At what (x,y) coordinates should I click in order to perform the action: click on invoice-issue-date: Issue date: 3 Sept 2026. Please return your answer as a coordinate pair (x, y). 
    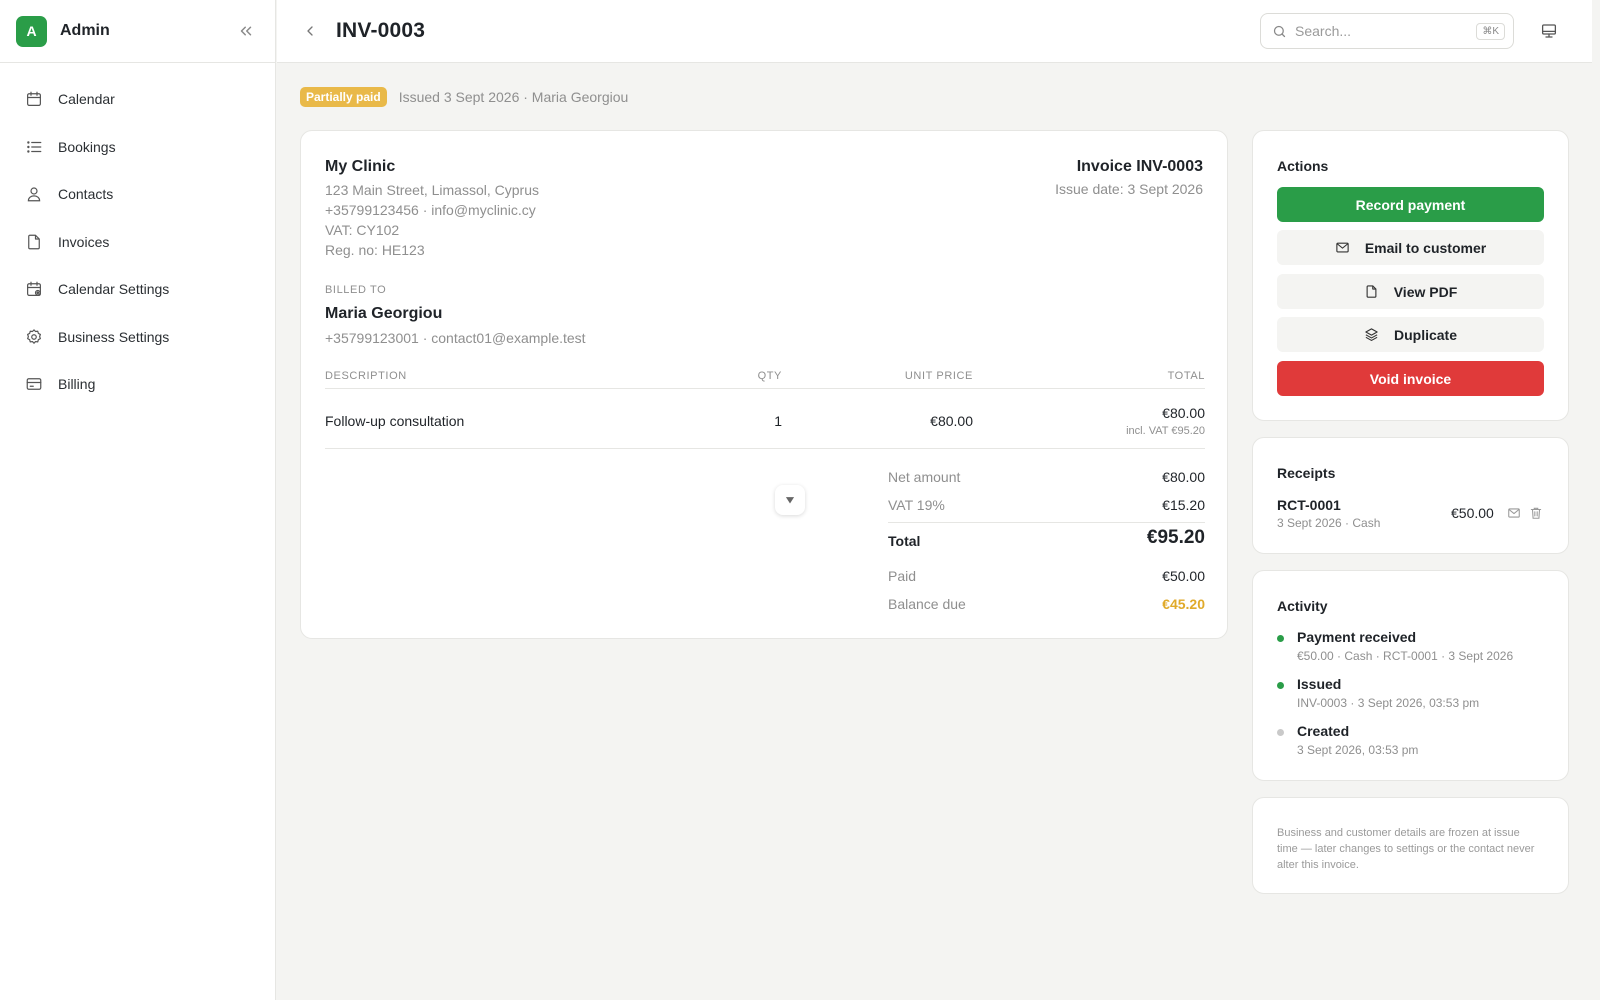
    Looking at the image, I should click on (1129, 189).